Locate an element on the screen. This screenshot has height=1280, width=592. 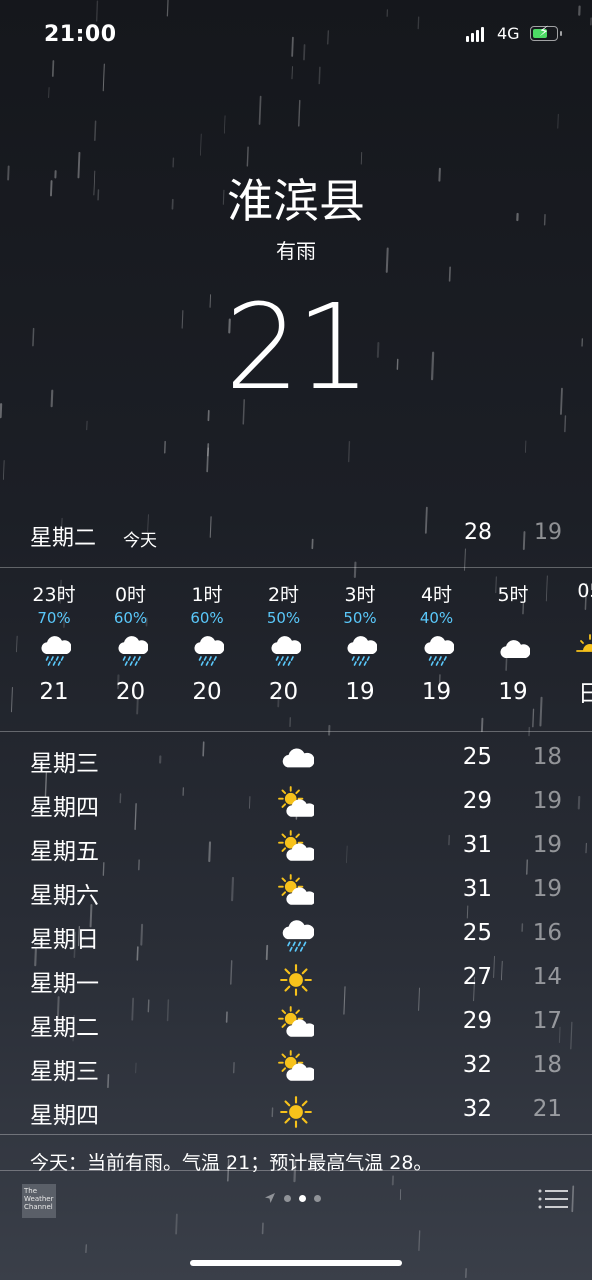
precip-chance: 40% is located at coordinates (436, 618).